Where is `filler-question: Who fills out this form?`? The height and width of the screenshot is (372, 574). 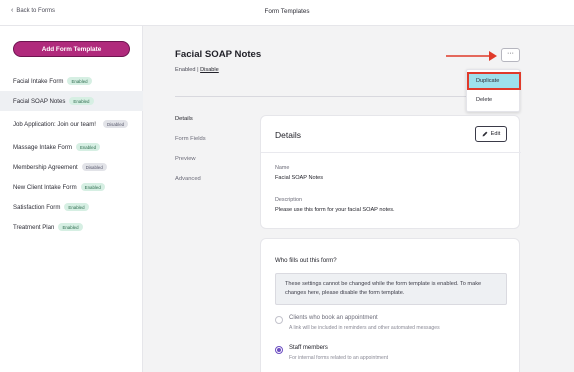 filler-question: Who fills out this form? is located at coordinates (306, 260).